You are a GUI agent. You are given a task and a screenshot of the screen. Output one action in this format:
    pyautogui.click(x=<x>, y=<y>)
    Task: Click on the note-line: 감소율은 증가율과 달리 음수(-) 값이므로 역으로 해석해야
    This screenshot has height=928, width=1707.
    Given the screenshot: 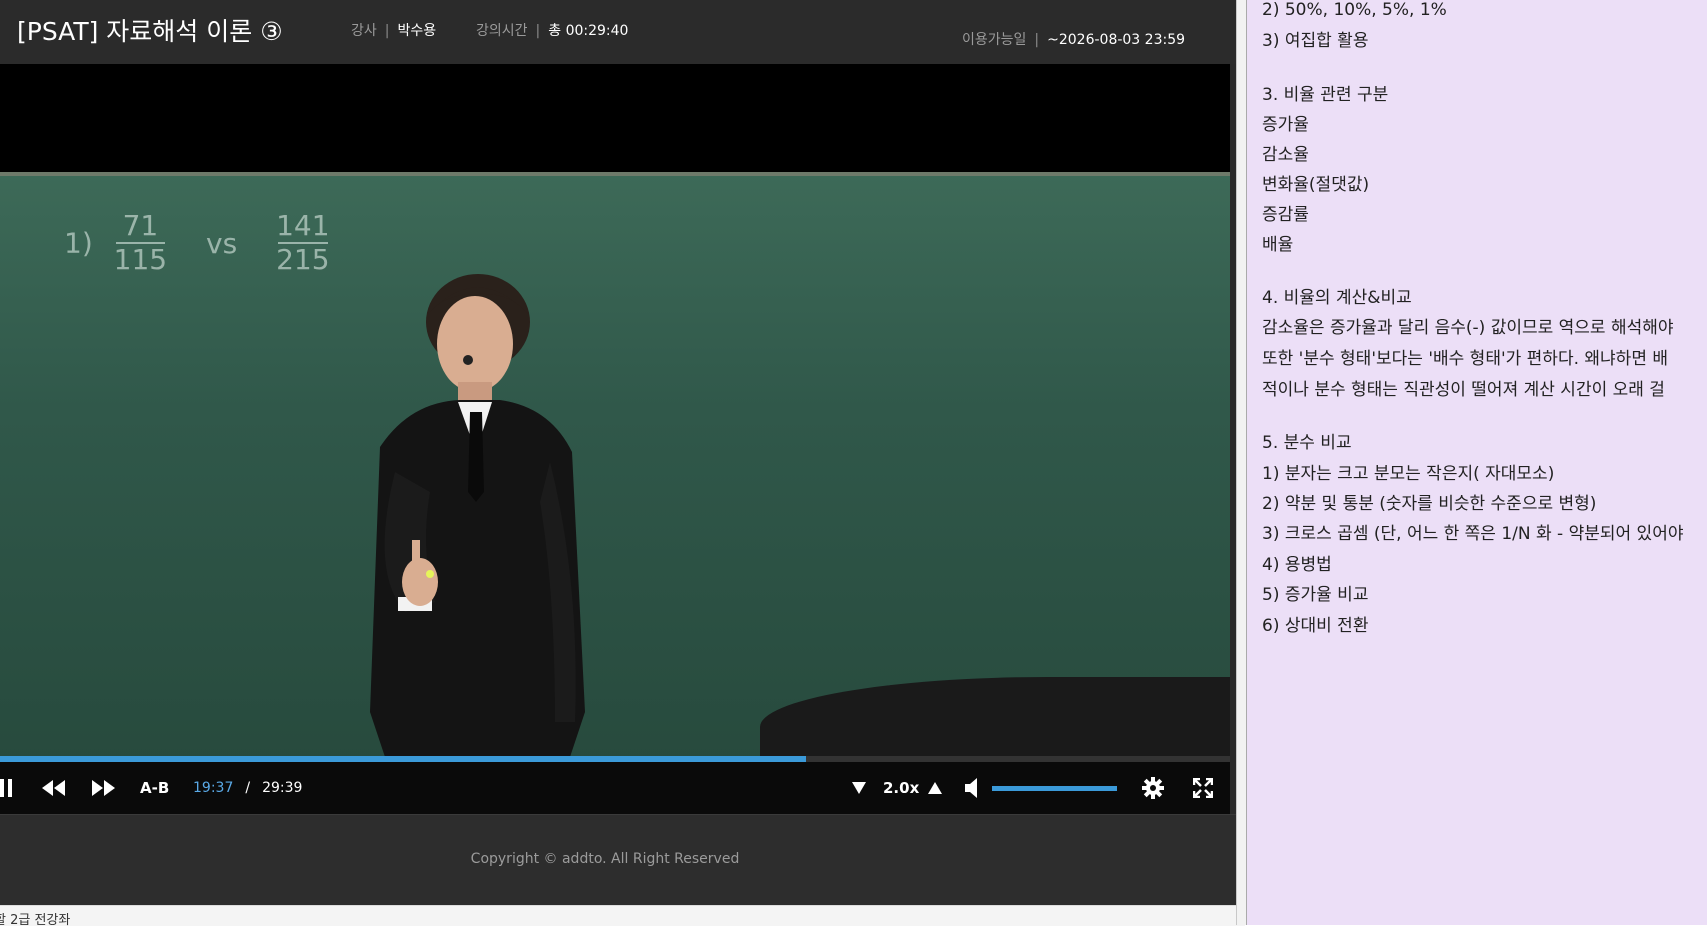 What is the action you would take?
    pyautogui.click(x=1468, y=328)
    